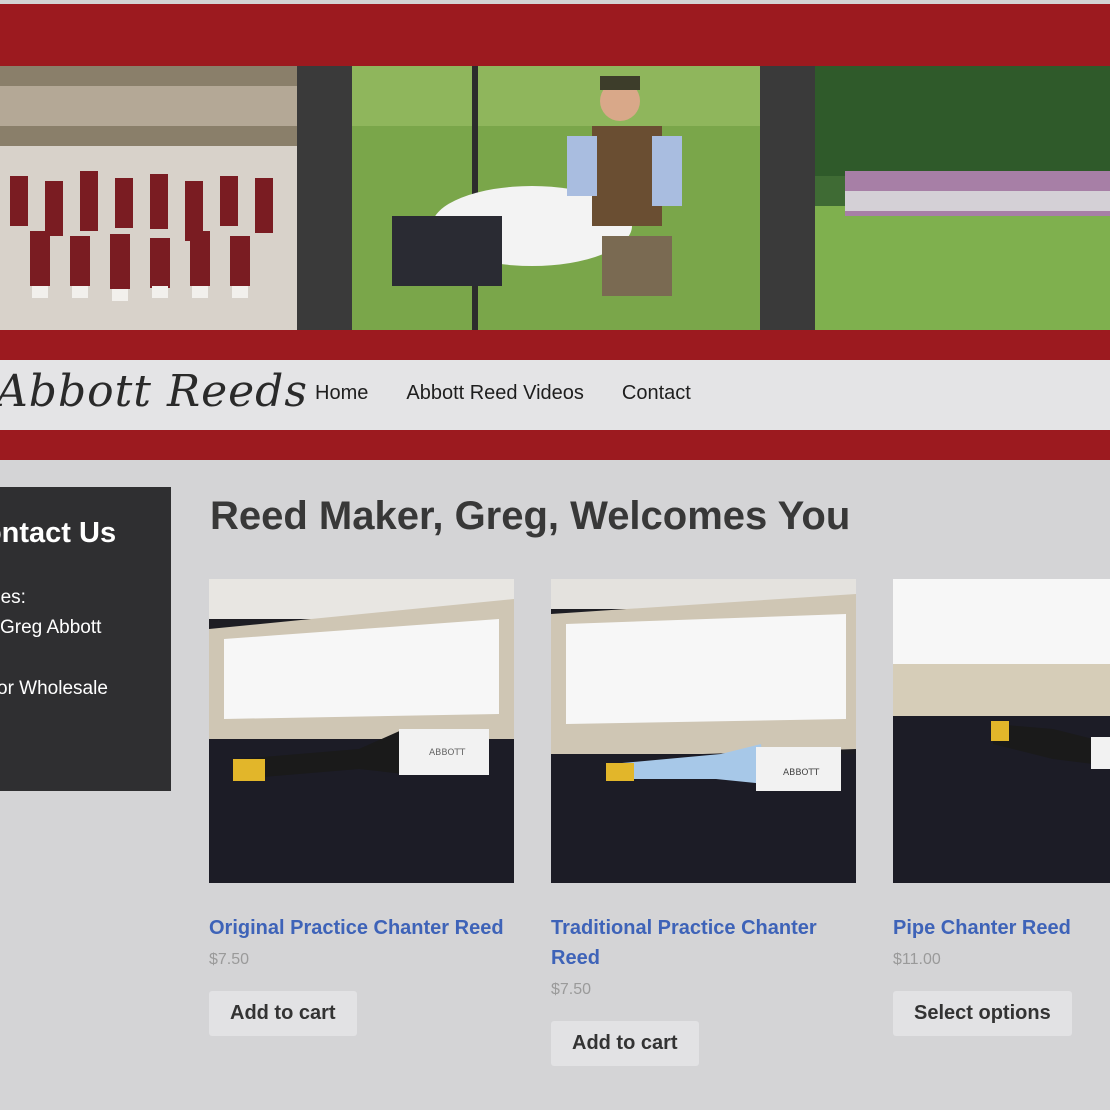 This screenshot has height=1110, width=1110. I want to click on product-title-link: Original Practice Chanter Reed, so click(361, 928).